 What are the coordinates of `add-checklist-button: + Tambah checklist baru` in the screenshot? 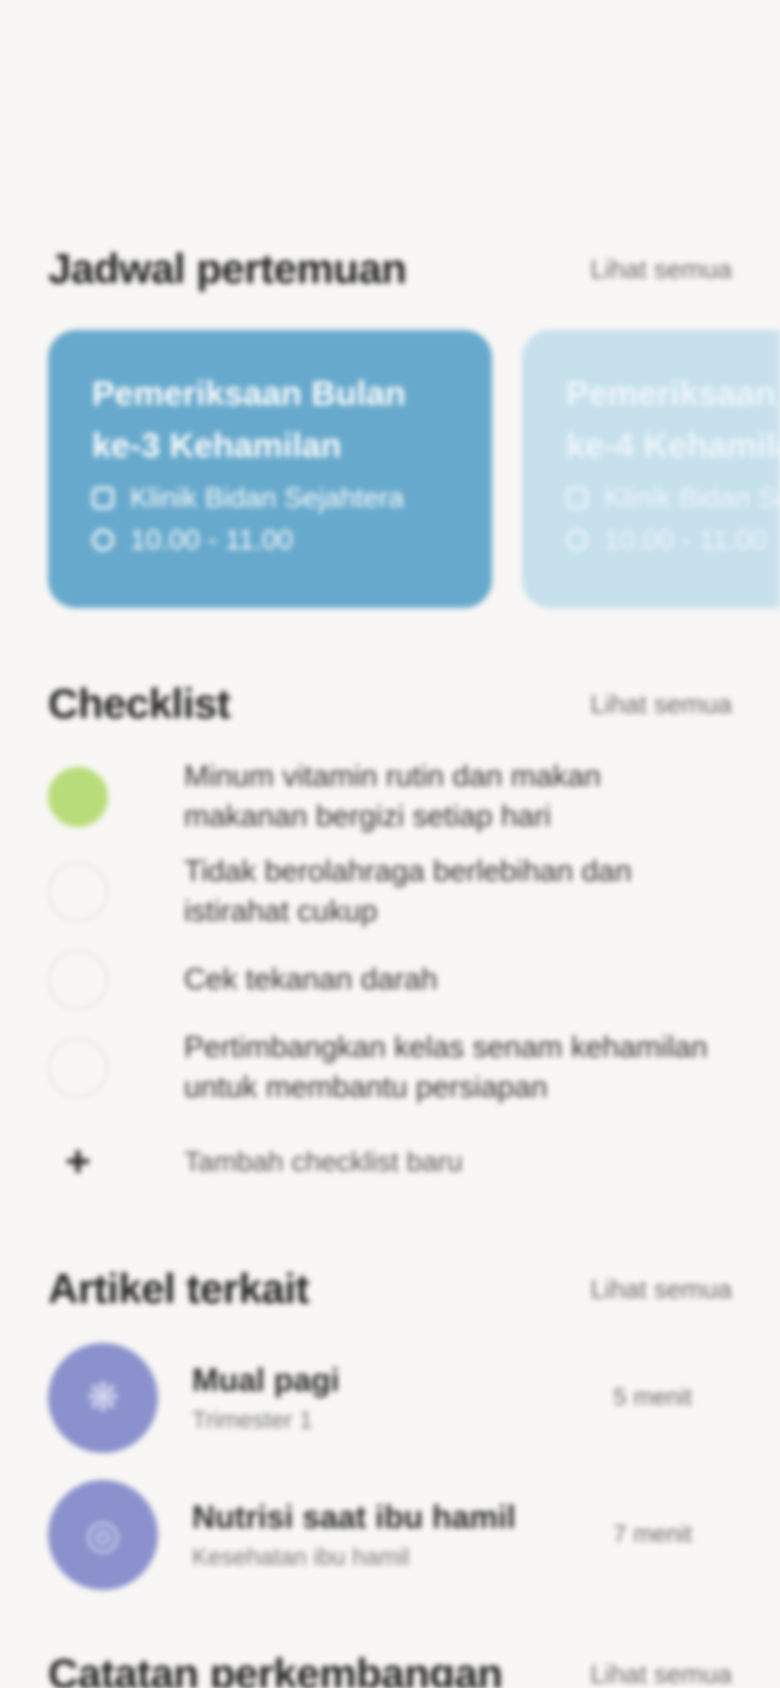 It's located at (255, 1161).